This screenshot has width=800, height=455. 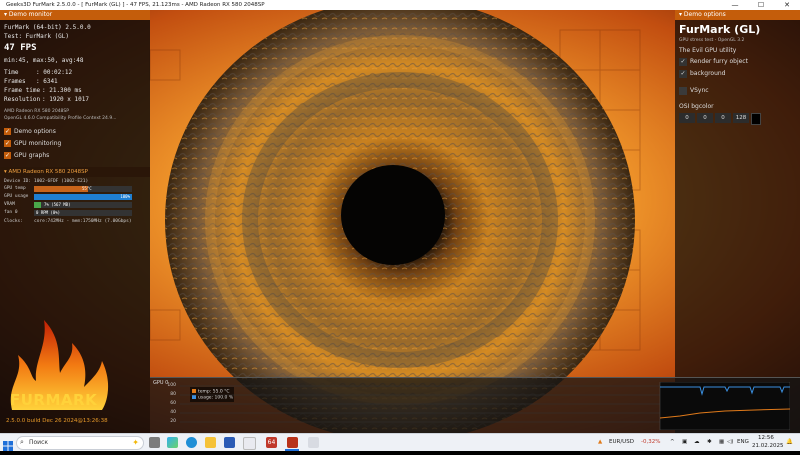 I want to click on furmark-logo: FURMARK, so click(x=59, y=370).